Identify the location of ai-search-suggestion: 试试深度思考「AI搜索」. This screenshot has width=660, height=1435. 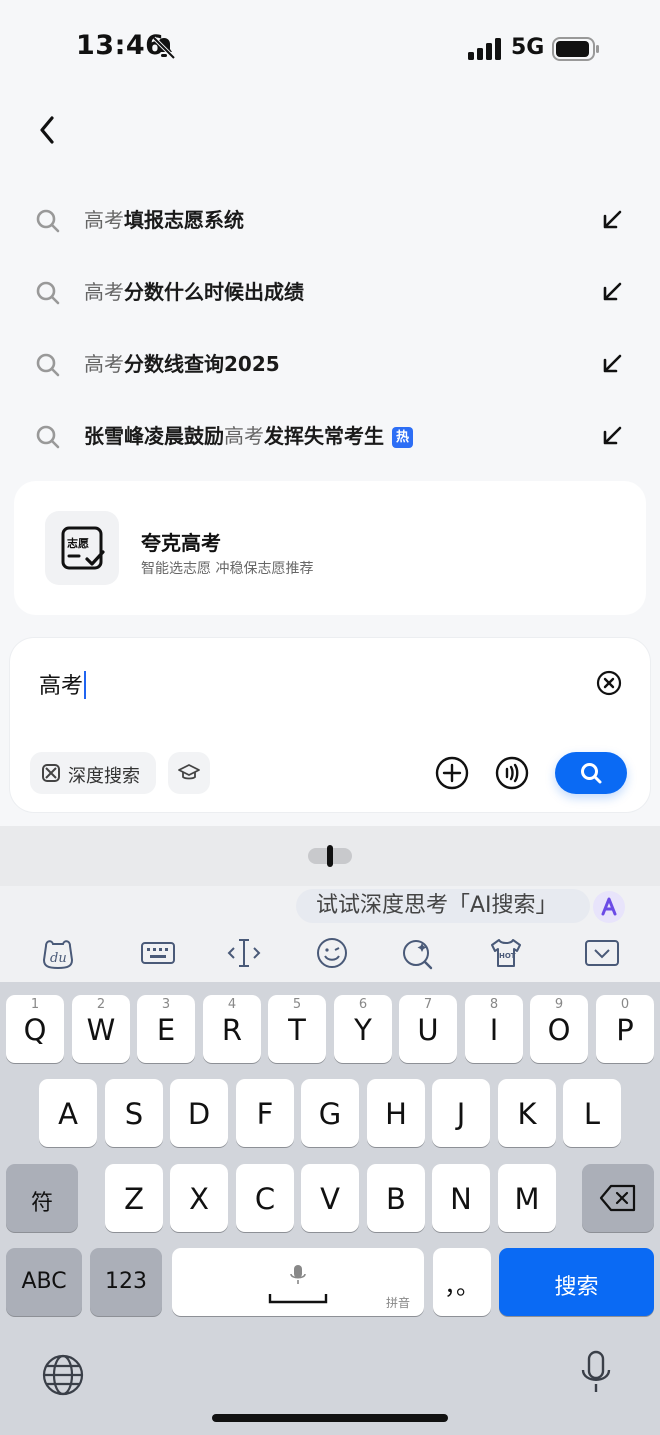
(443, 906).